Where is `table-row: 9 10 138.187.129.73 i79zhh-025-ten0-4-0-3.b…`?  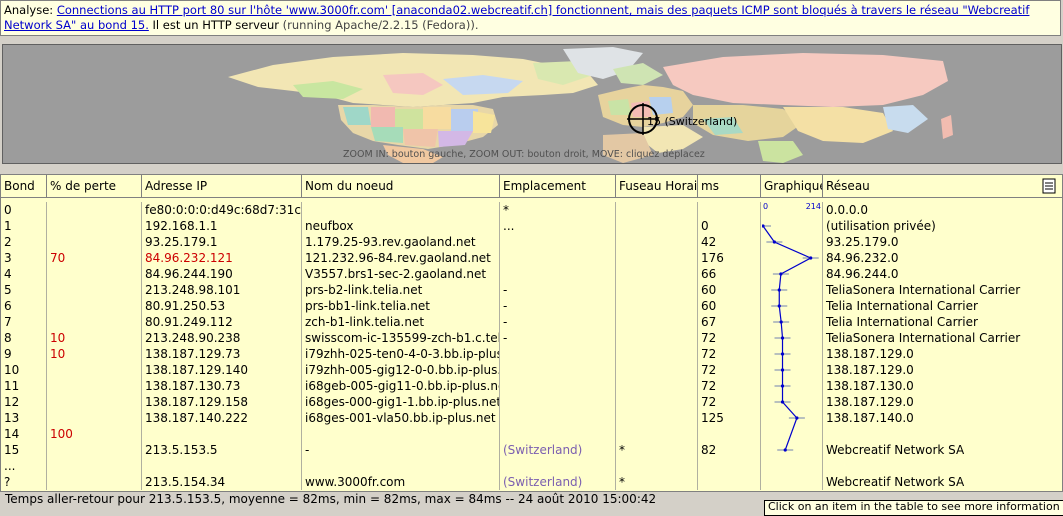
table-row: 9 10 138.187.129.73 i79zhh-025-ten0-4-0-3.b… is located at coordinates (531, 354).